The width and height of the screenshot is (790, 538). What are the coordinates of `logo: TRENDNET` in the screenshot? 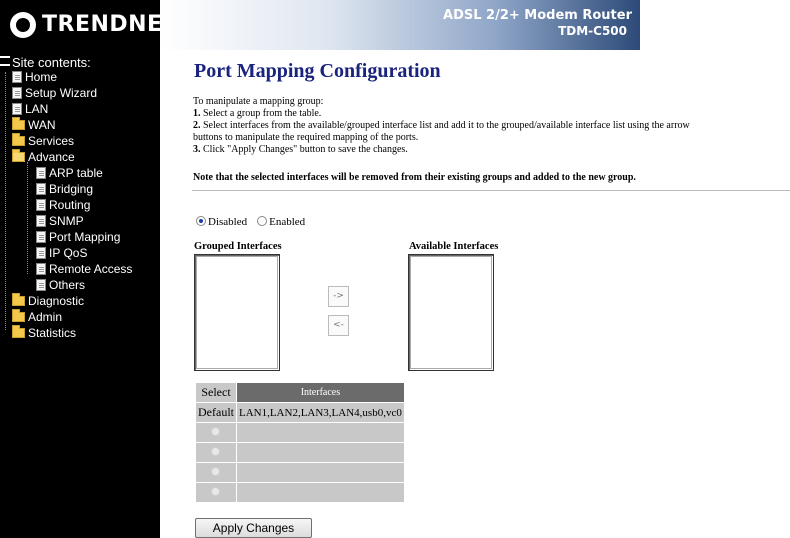 It's located at (89, 25).